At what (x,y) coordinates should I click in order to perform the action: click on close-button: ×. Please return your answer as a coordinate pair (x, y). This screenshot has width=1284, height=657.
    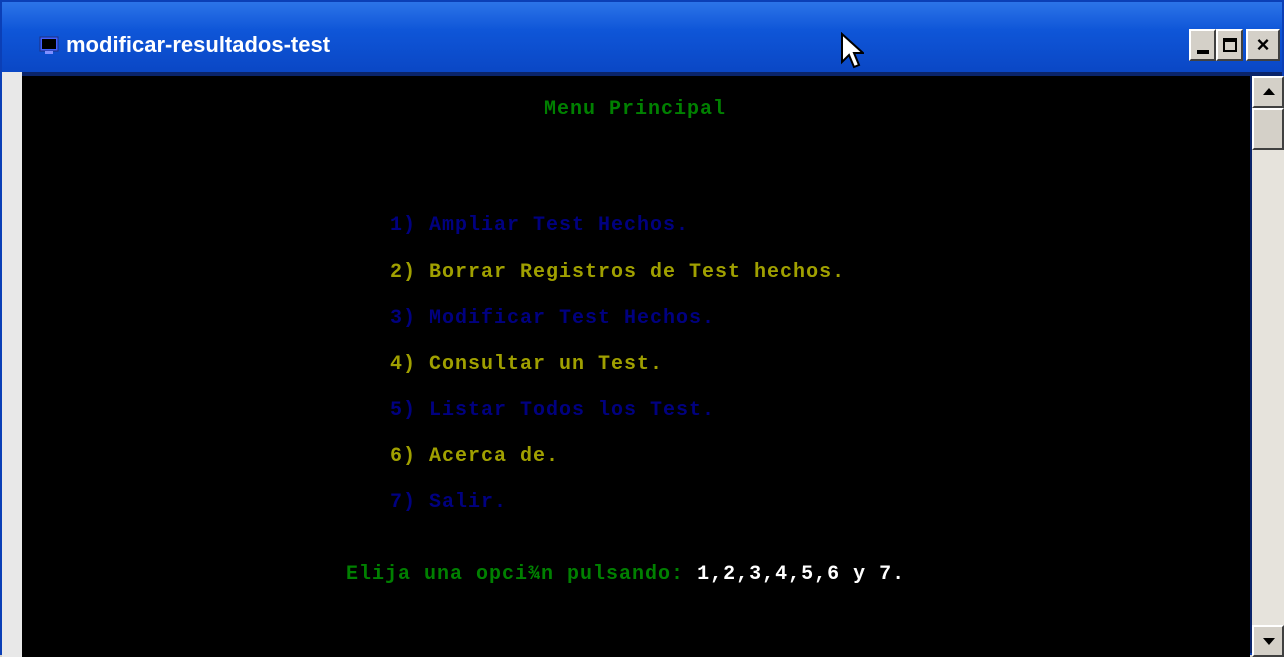
    Looking at the image, I should click on (1263, 45).